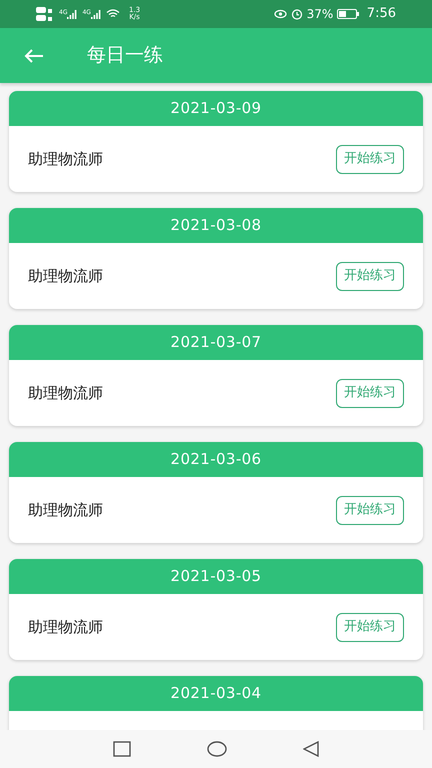  I want to click on clock-time: 7:56, so click(381, 14).